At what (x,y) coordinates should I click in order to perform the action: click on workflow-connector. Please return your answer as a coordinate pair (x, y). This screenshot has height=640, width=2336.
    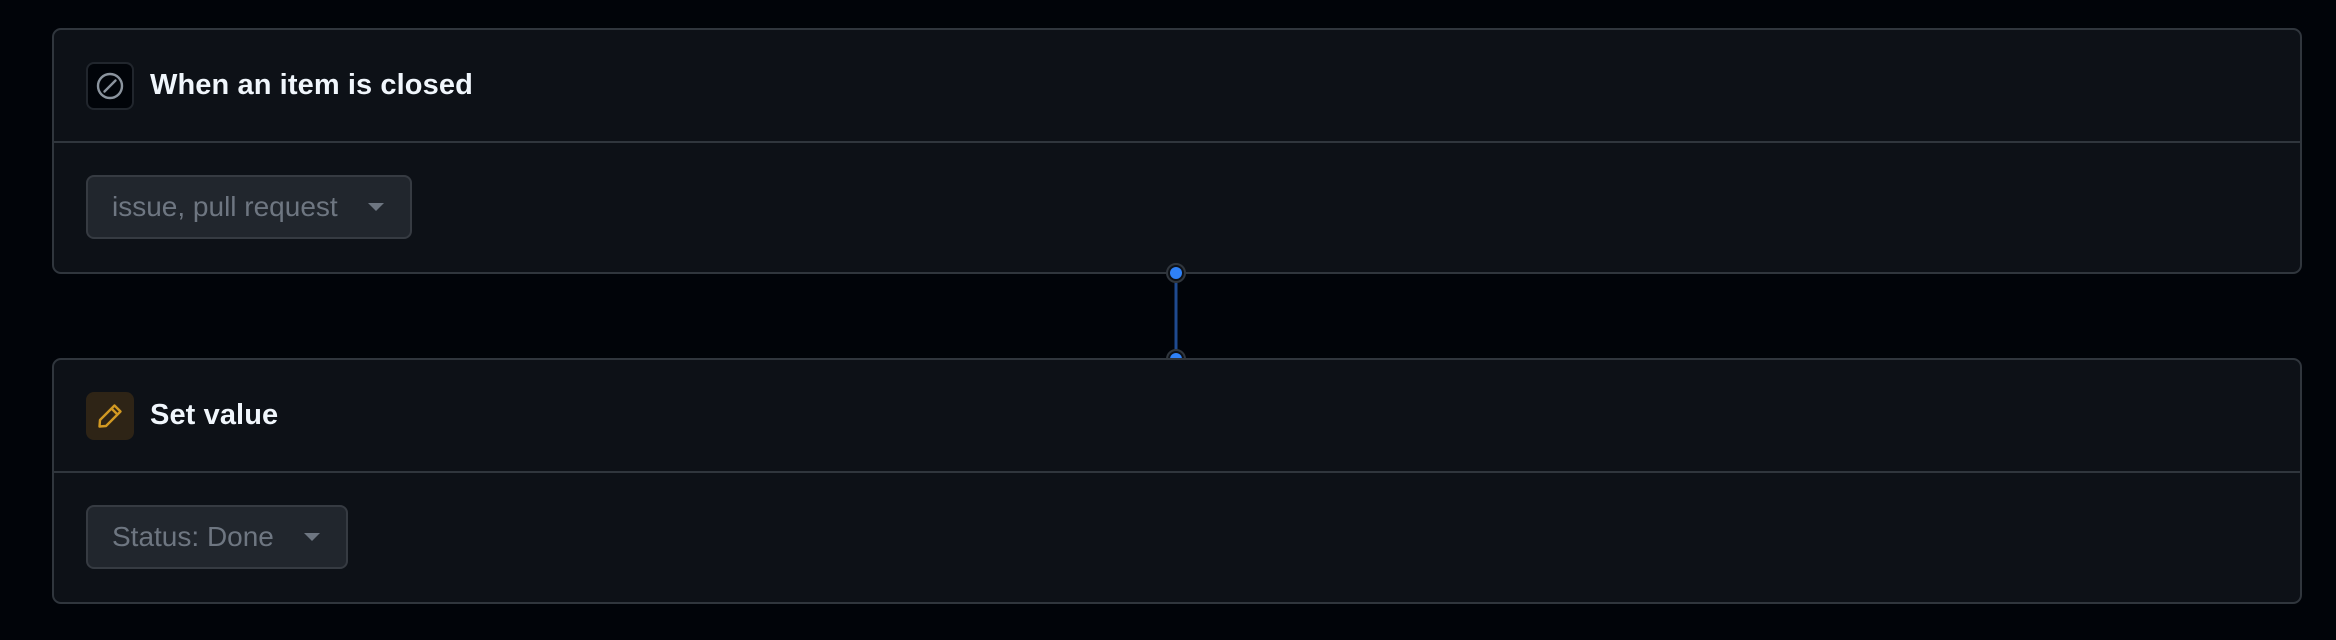
    Looking at the image, I should click on (1176, 316).